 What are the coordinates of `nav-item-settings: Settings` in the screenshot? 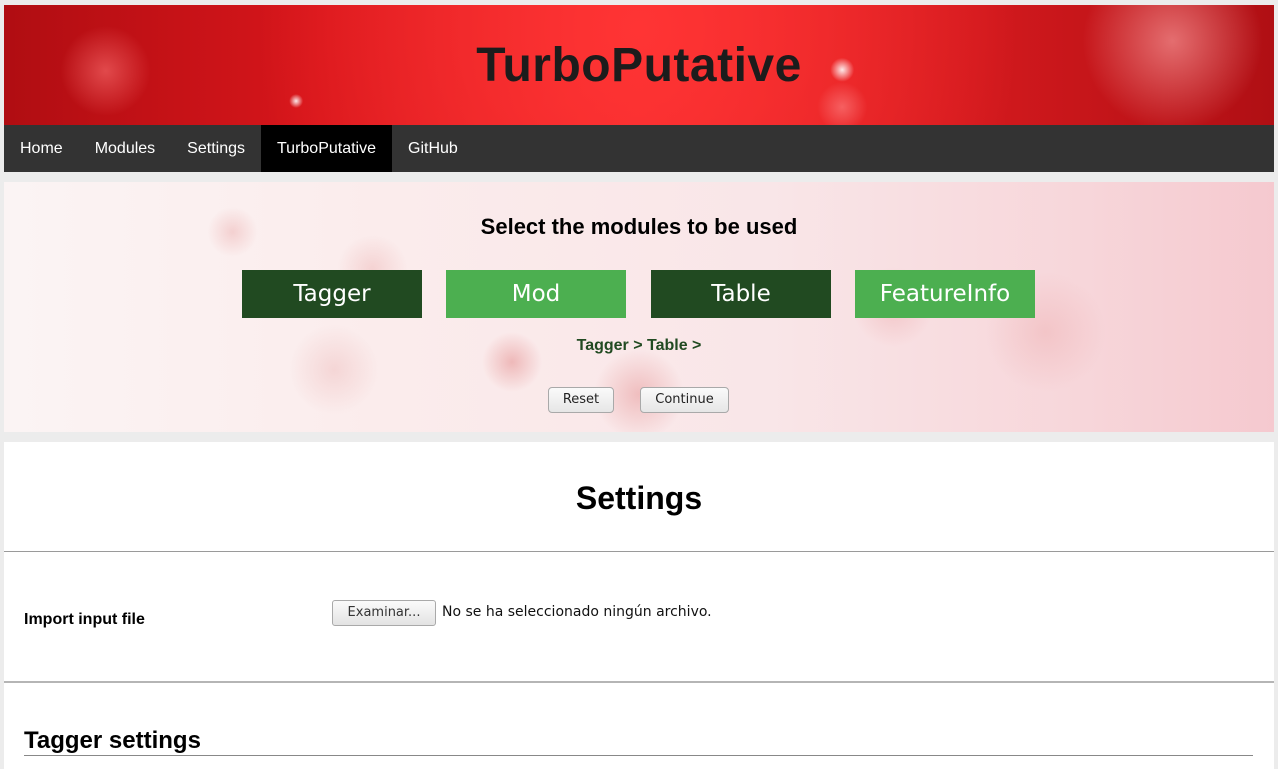 It's located at (216, 148).